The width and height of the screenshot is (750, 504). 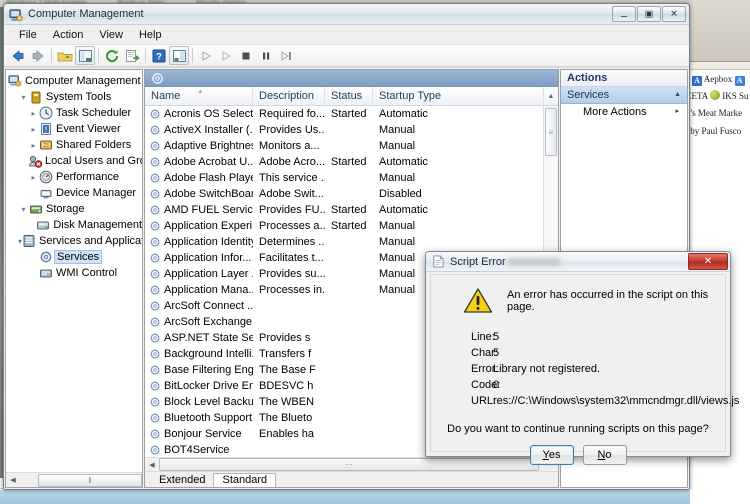 I want to click on background-link-0: Aepbox, so click(x=718, y=79).